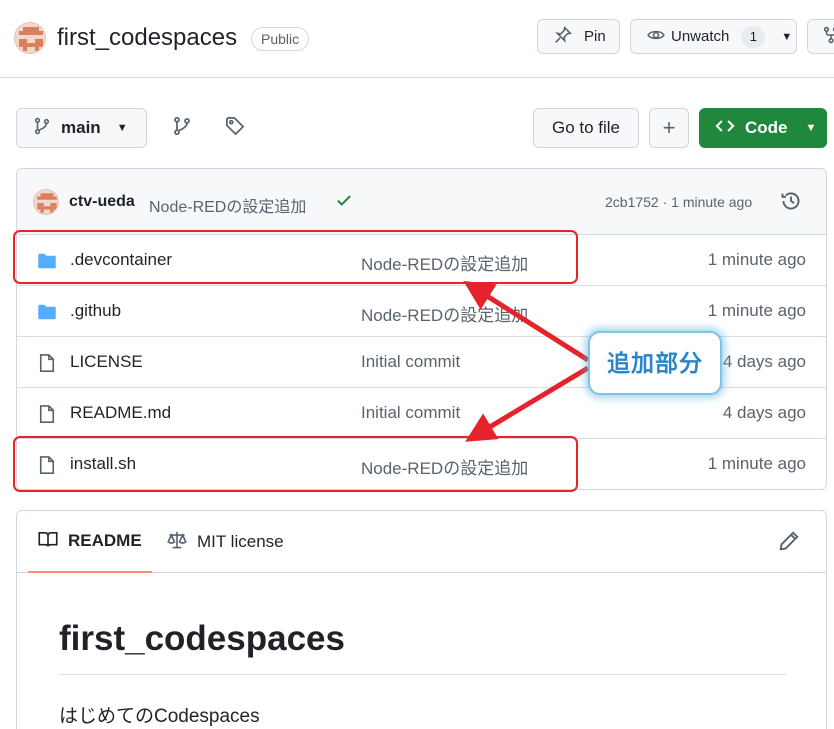  I want to click on tag-icon, so click(235, 128).